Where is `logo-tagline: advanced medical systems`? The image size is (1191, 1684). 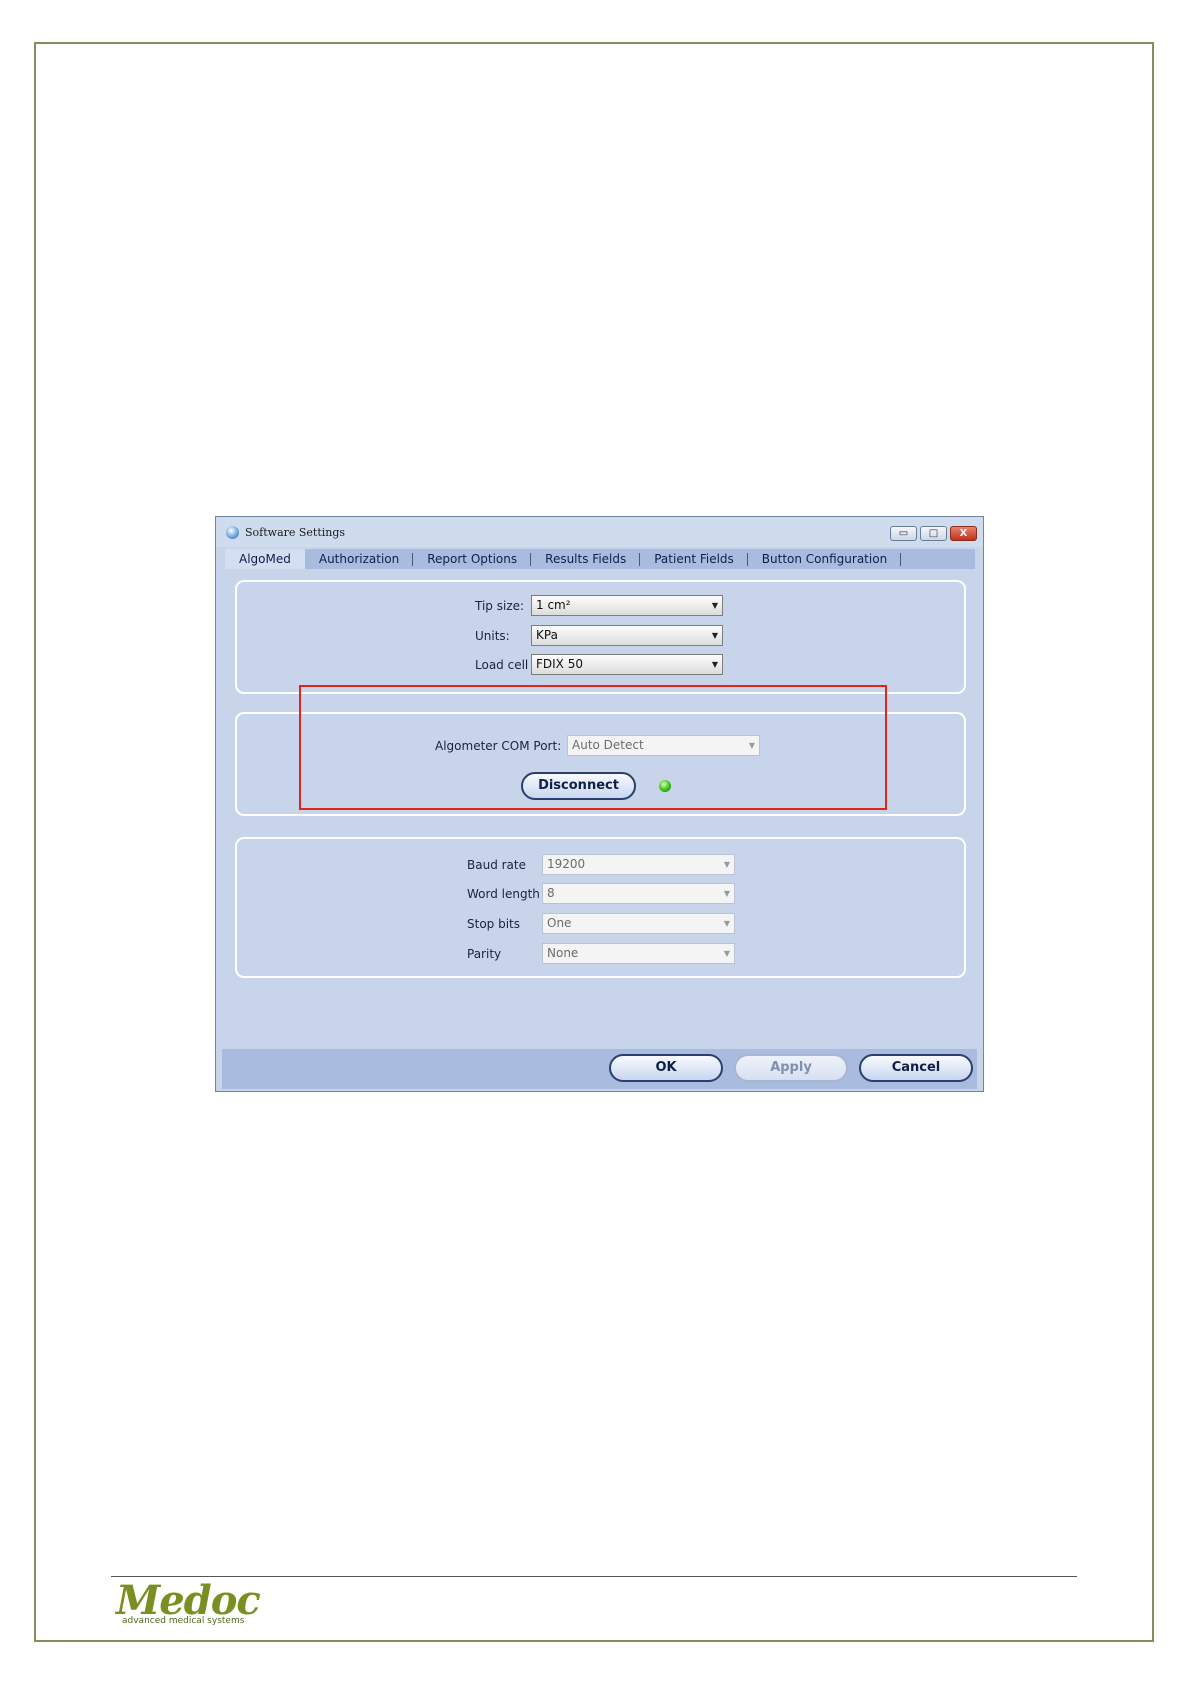 logo-tagline: advanced medical systems is located at coordinates (183, 1621).